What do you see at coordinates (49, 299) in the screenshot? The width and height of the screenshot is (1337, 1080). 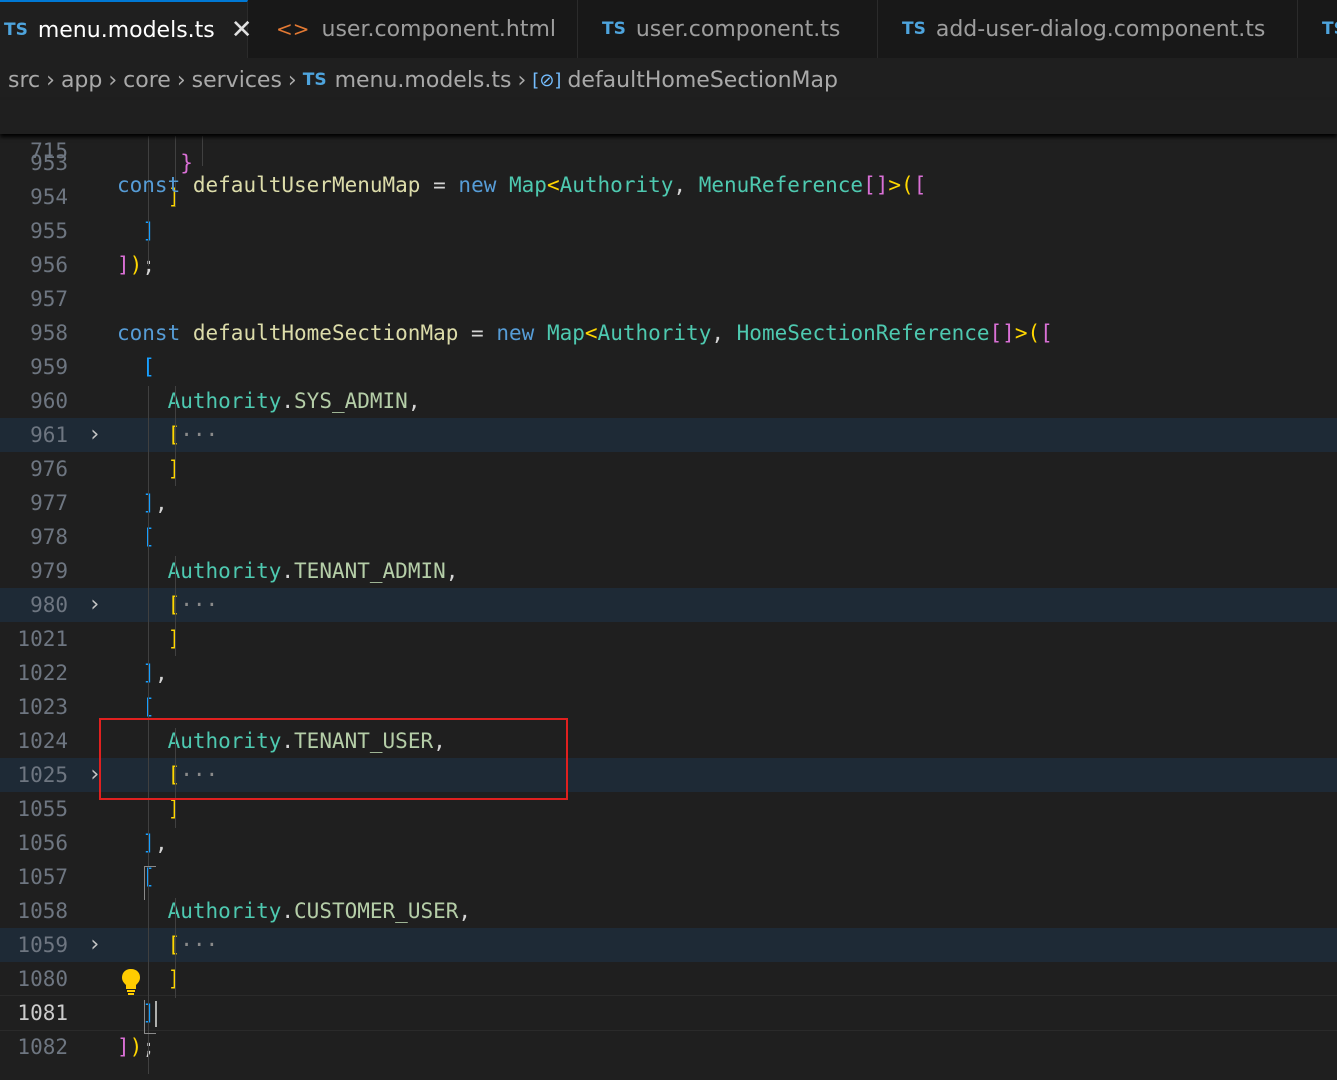 I see `line-number: 957` at bounding box center [49, 299].